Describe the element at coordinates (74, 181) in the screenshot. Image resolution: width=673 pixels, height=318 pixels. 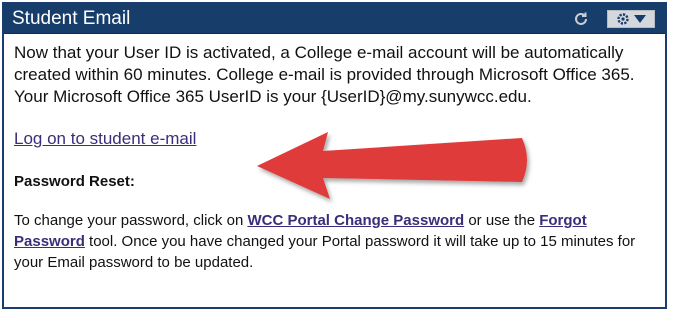
I see `password-reset-heading: Password Reset:` at that location.